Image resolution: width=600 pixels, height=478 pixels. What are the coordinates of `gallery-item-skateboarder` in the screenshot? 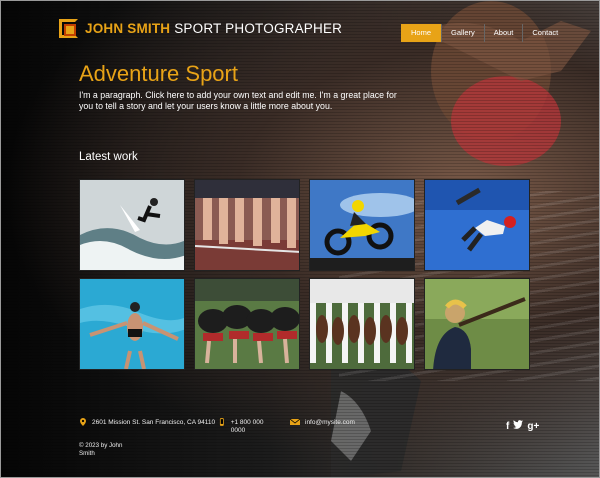 It's located at (477, 225).